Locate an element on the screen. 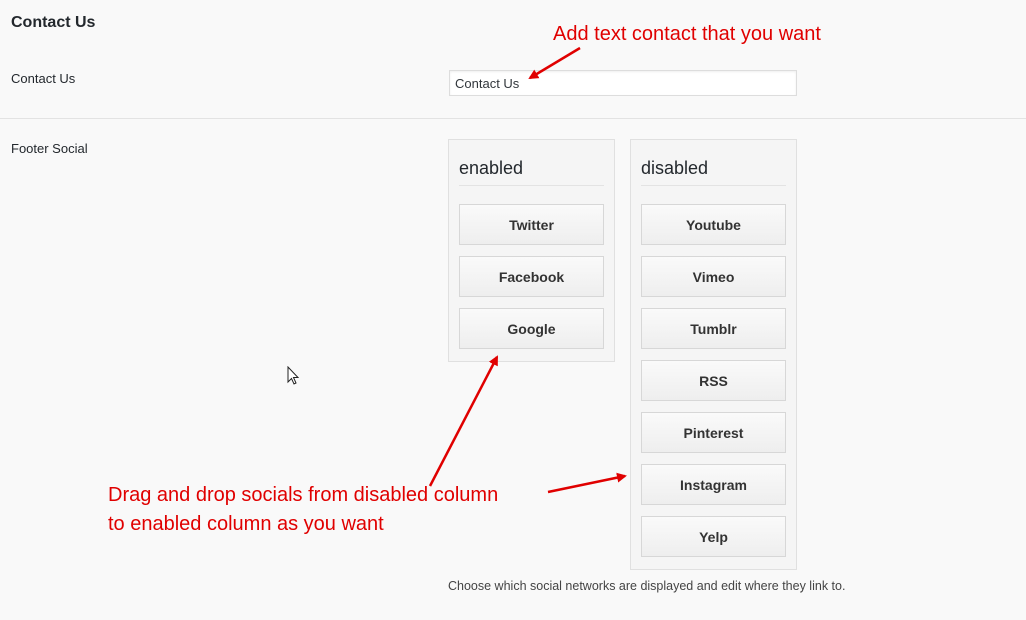 The height and width of the screenshot is (620, 1026). arrow-to-input is located at coordinates (554, 63).